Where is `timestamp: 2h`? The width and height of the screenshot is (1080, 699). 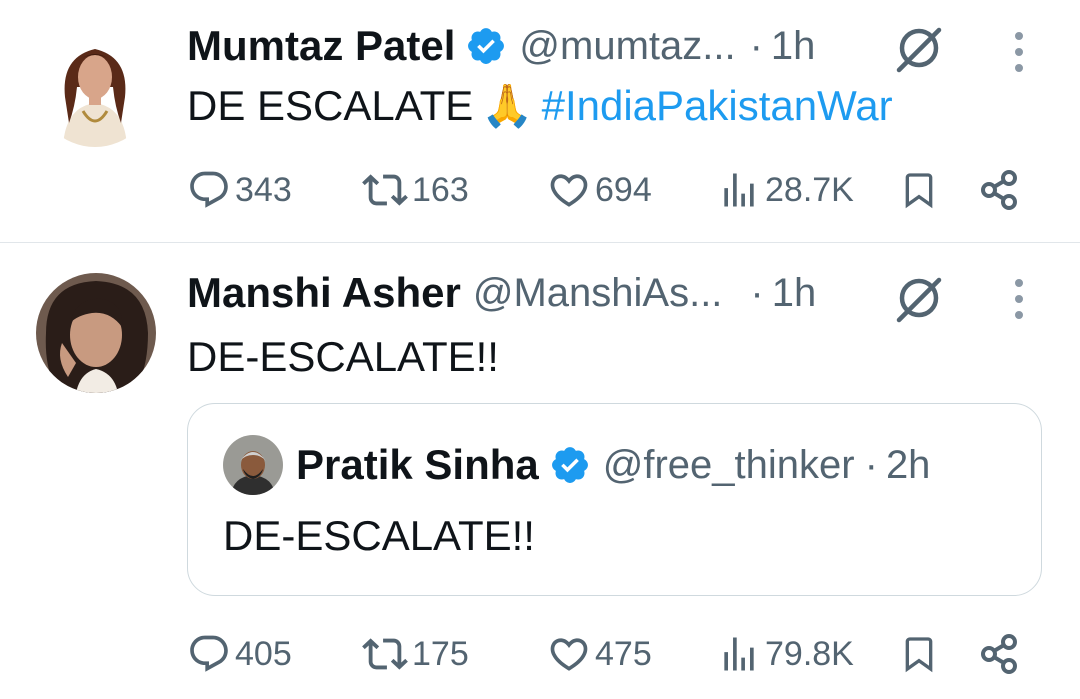 timestamp: 2h is located at coordinates (908, 465).